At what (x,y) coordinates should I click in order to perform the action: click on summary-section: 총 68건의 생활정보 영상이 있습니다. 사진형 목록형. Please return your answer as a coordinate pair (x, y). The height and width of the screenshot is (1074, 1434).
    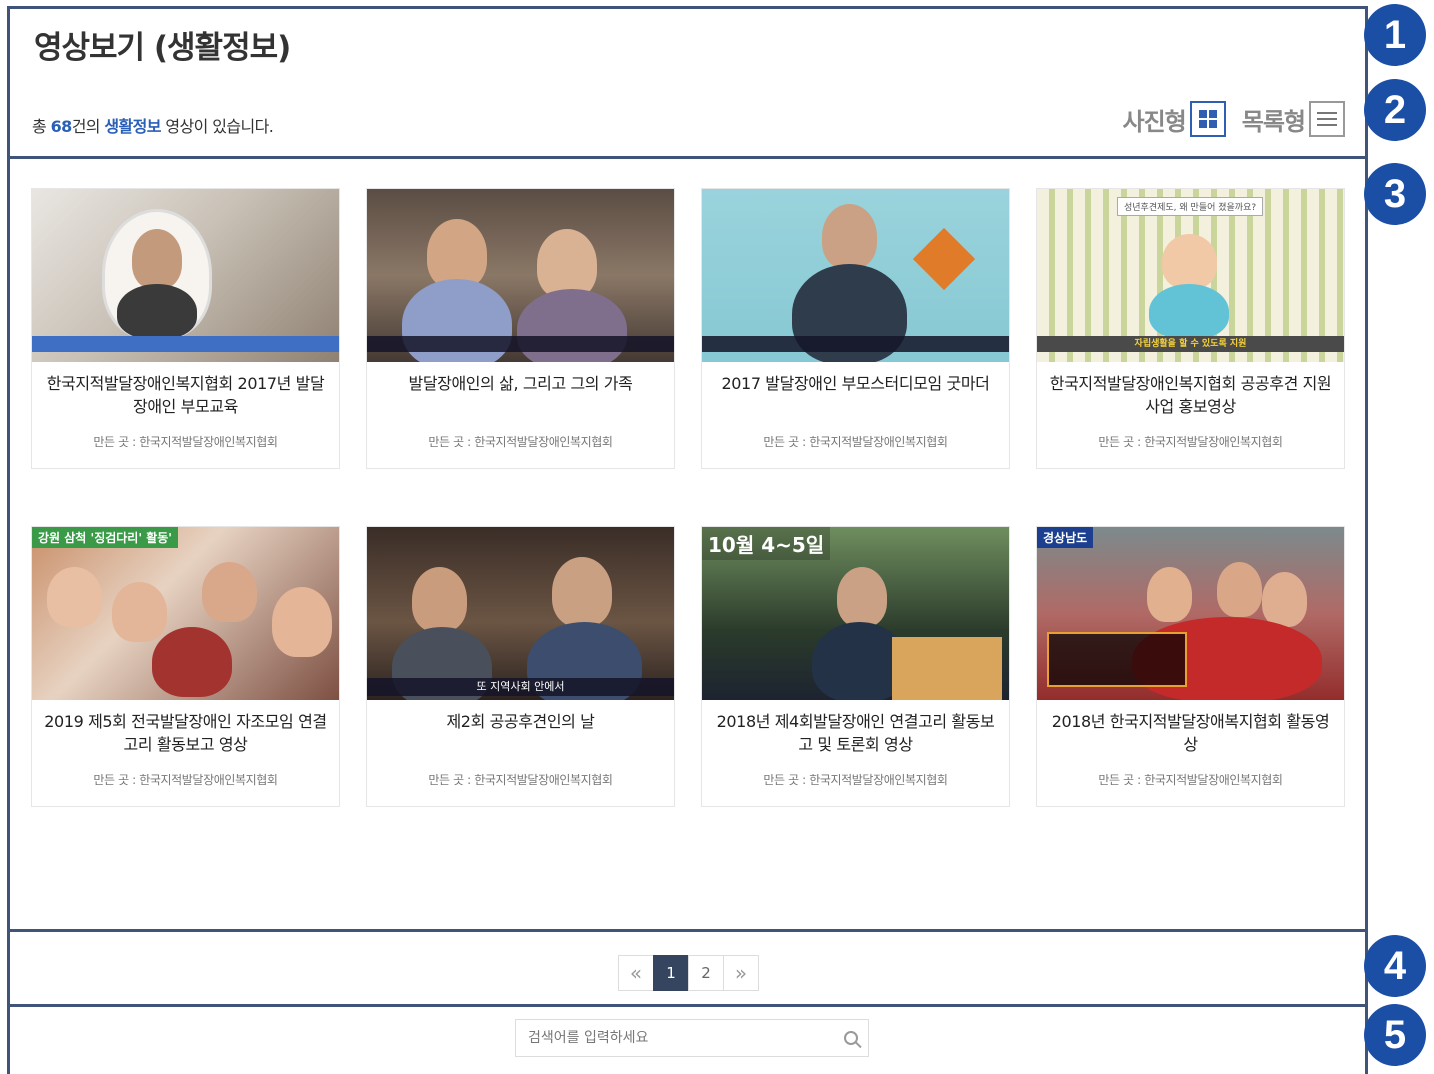
    Looking at the image, I should click on (687, 116).